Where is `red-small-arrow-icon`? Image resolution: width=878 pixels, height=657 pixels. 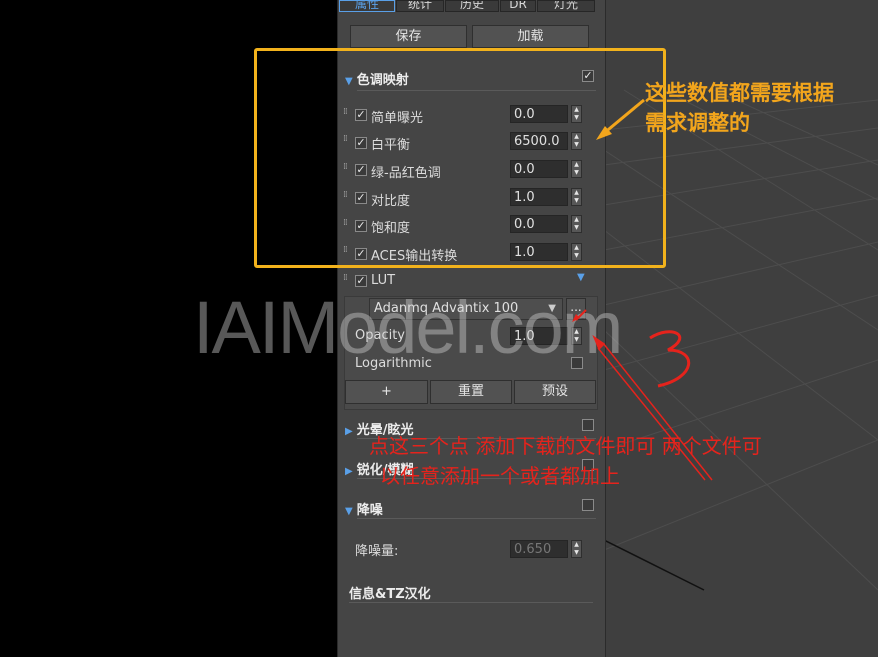
red-small-arrow-icon is located at coordinates (579, 315).